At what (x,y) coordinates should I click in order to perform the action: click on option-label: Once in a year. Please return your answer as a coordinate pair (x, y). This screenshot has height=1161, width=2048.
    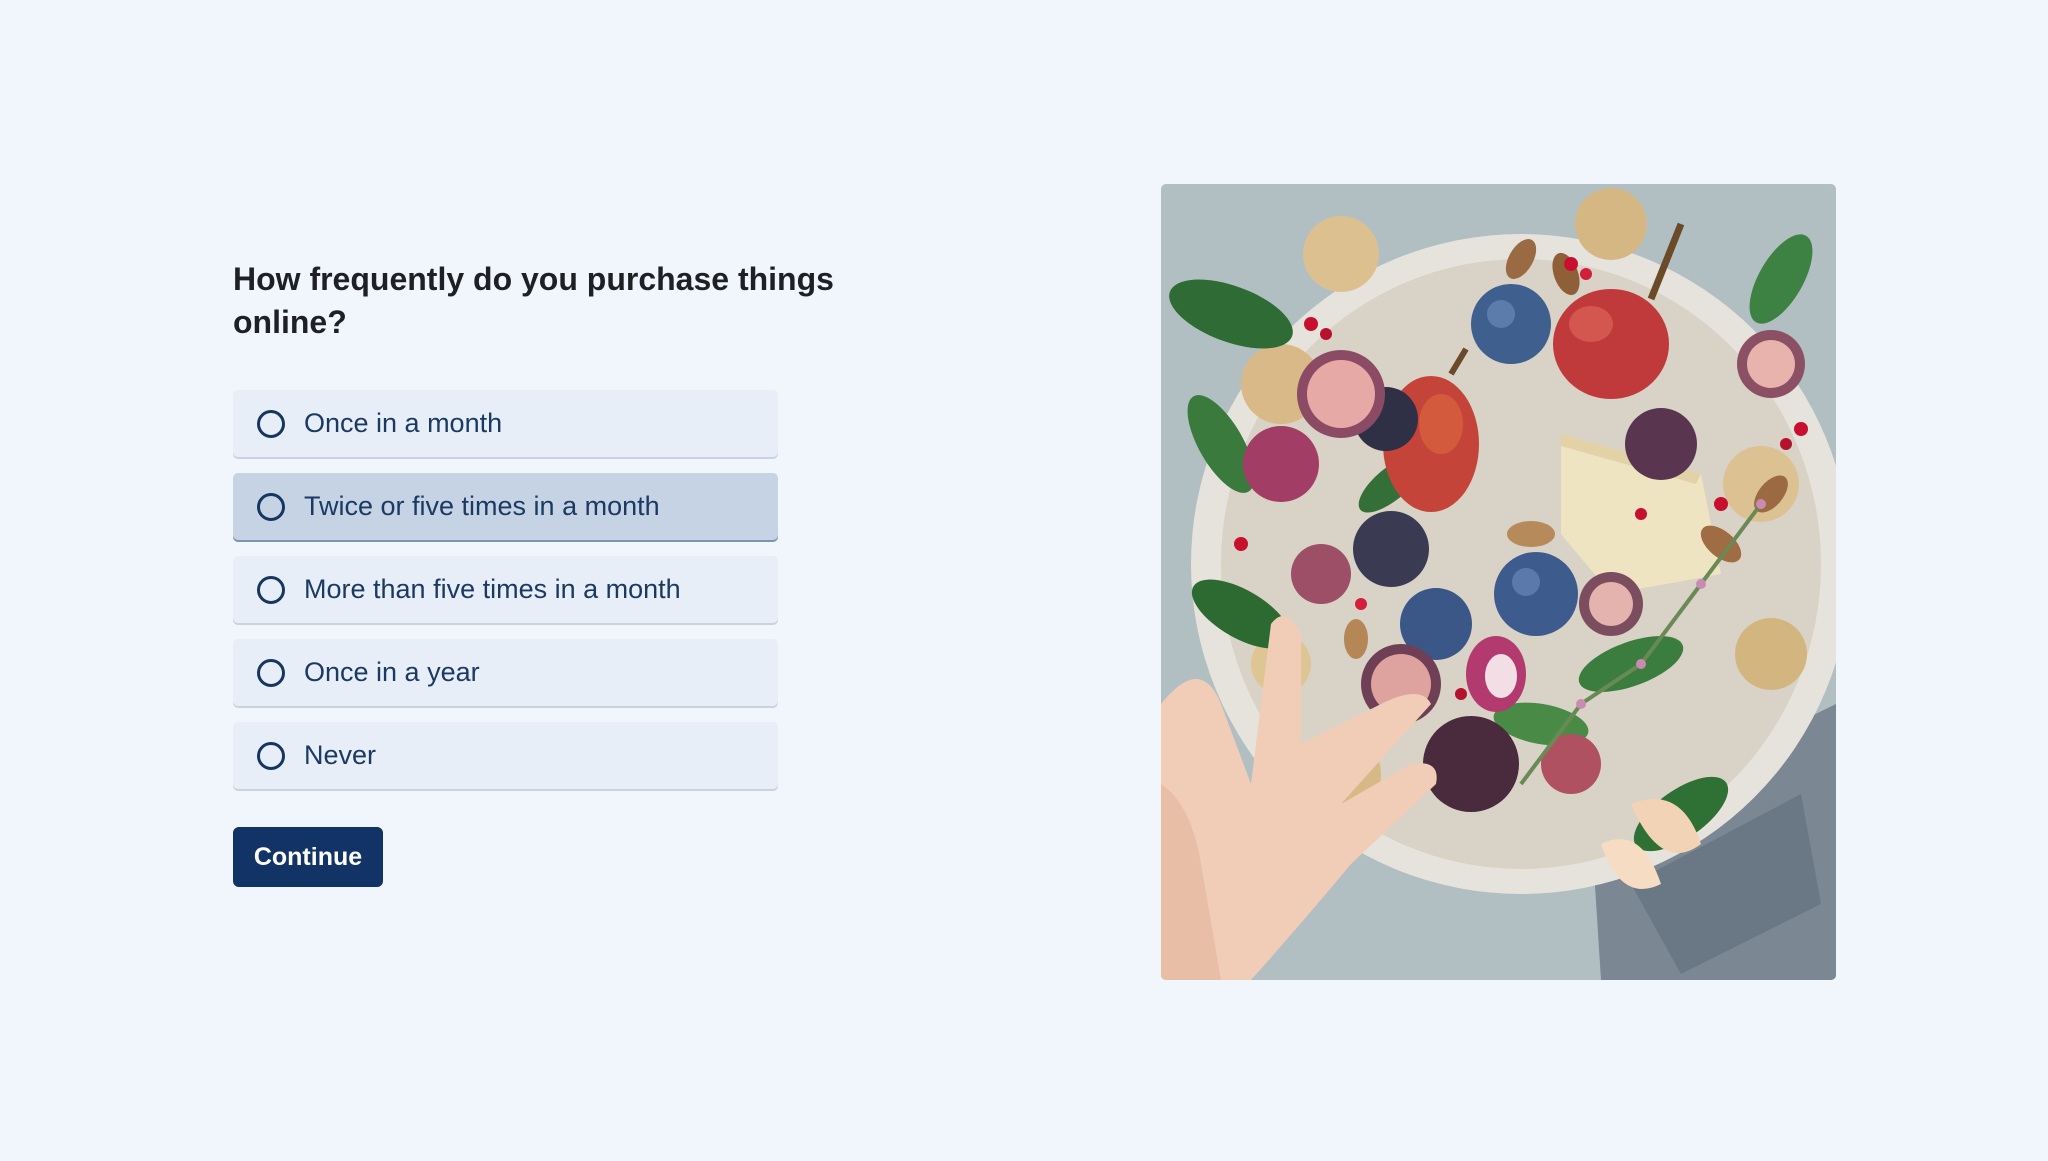
    Looking at the image, I should click on (392, 672).